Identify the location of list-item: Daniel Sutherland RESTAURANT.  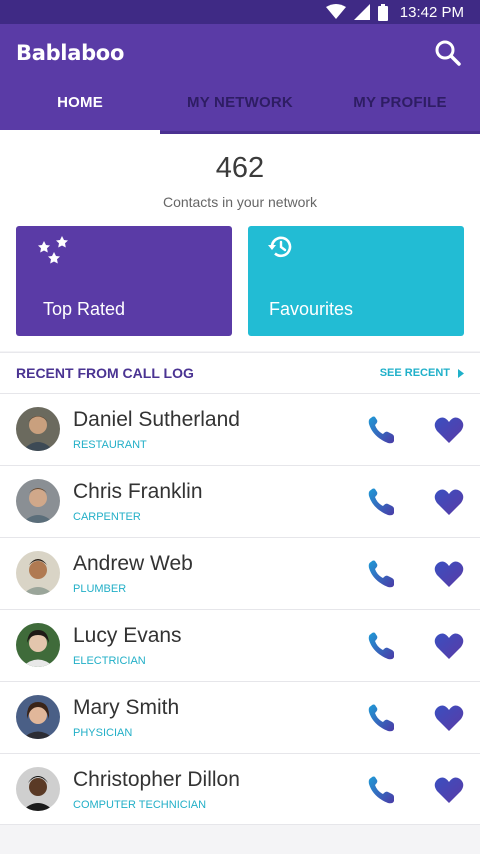
(240, 429).